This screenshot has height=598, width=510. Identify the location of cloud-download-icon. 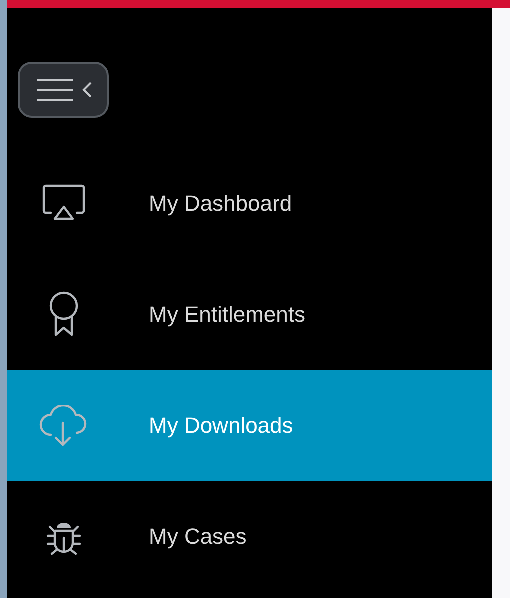
(64, 425).